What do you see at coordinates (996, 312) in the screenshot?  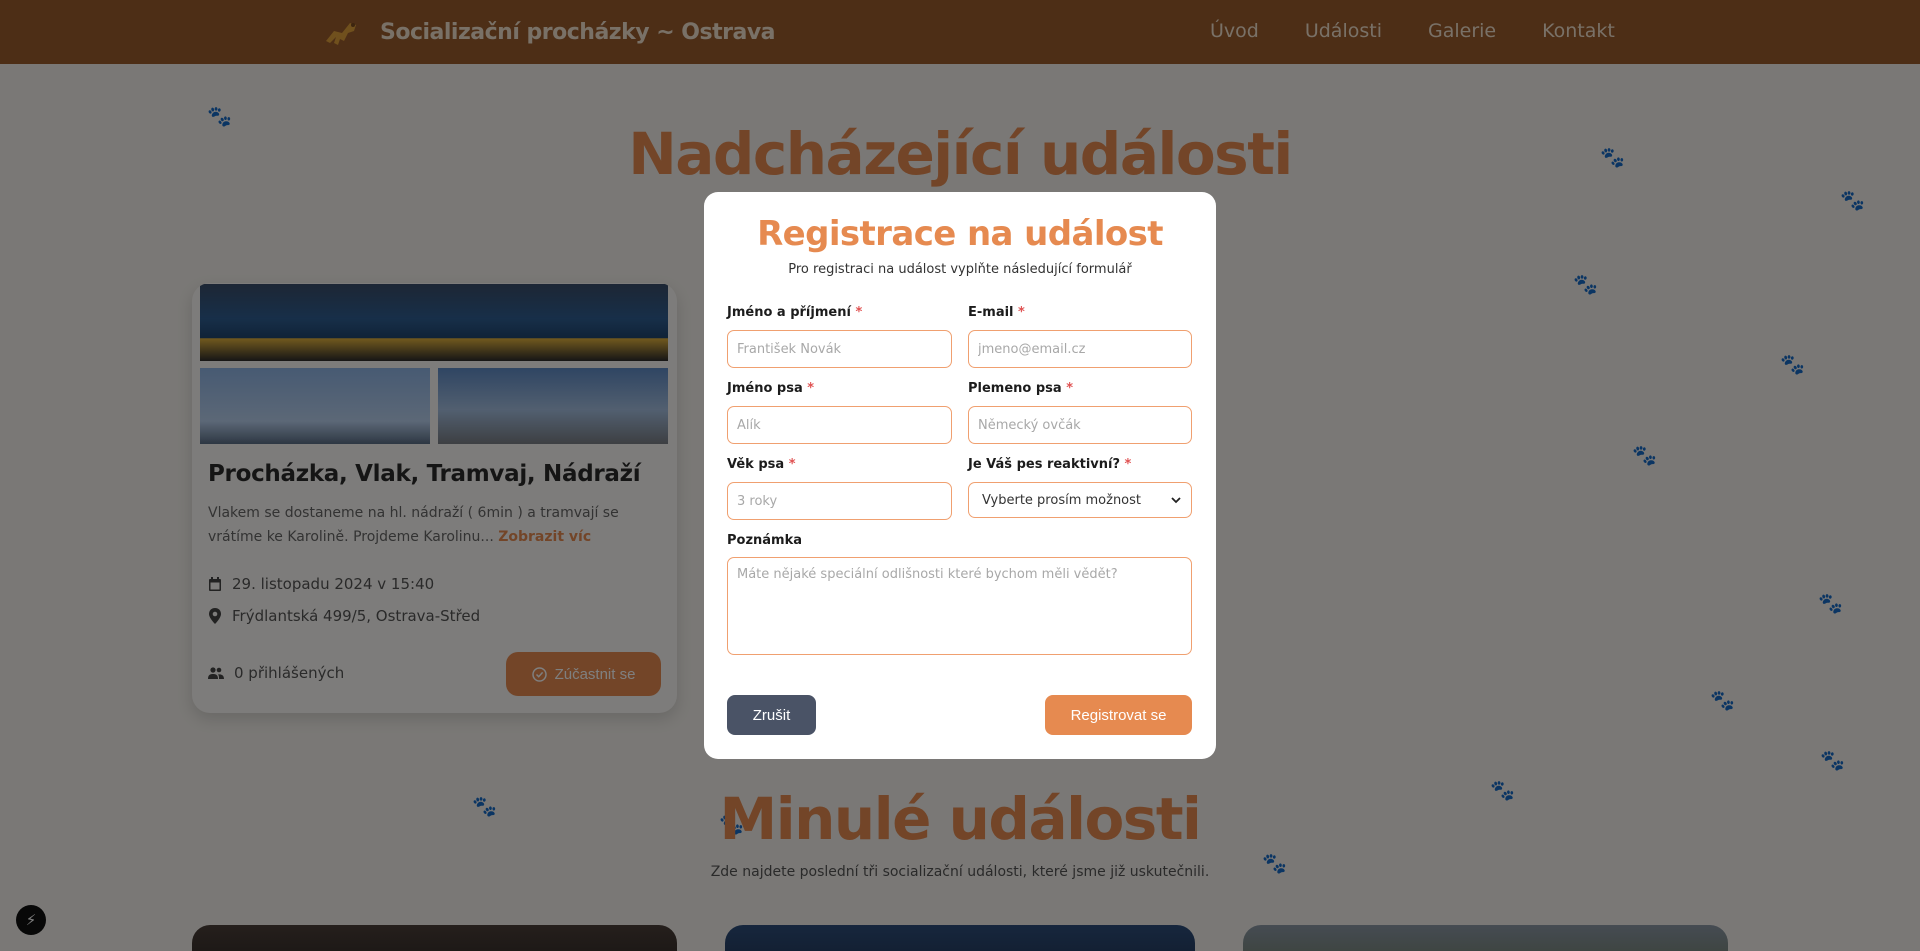 I see `email-label: E-mail *` at bounding box center [996, 312].